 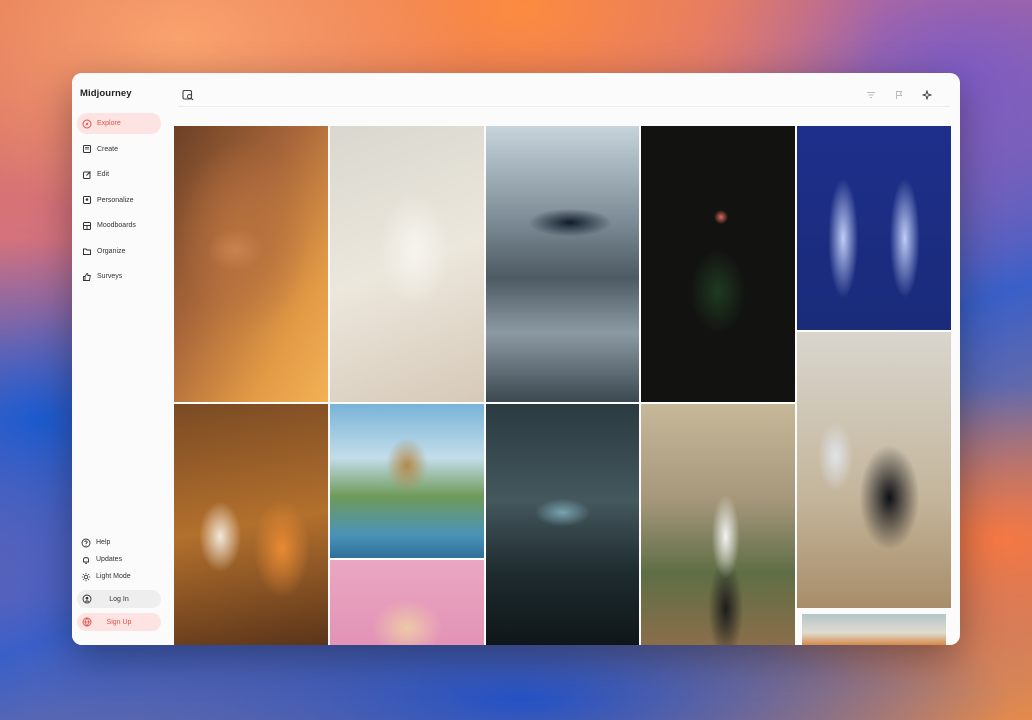 I want to click on compass-icon, so click(x=87, y=124).